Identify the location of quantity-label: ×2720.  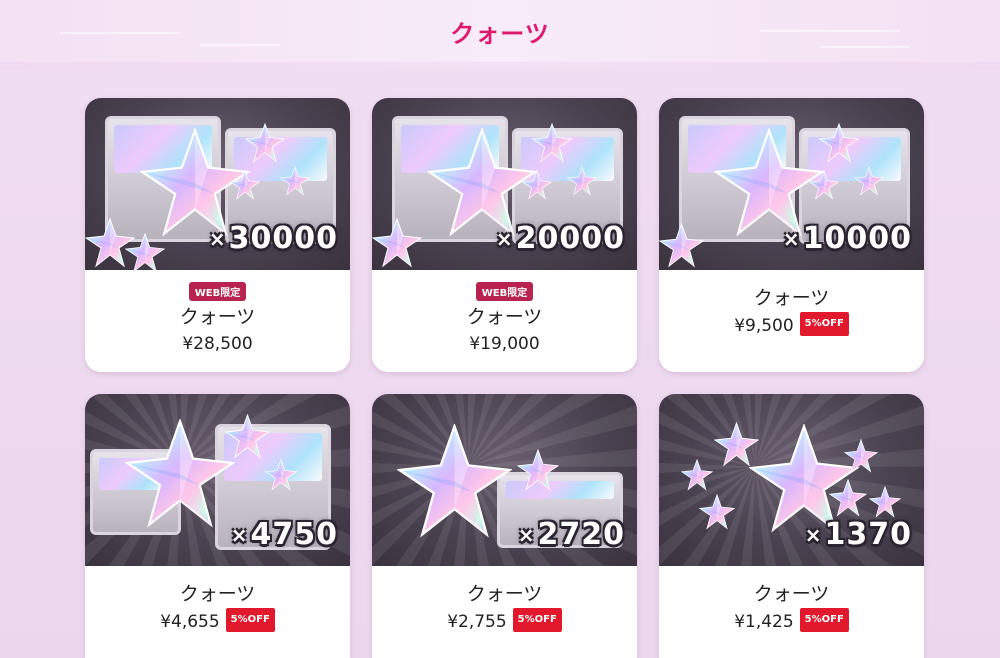
(571, 534).